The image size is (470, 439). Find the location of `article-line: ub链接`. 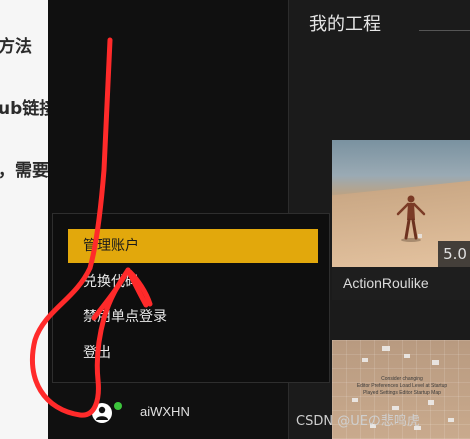

article-line: ub链接 is located at coordinates (24, 109).